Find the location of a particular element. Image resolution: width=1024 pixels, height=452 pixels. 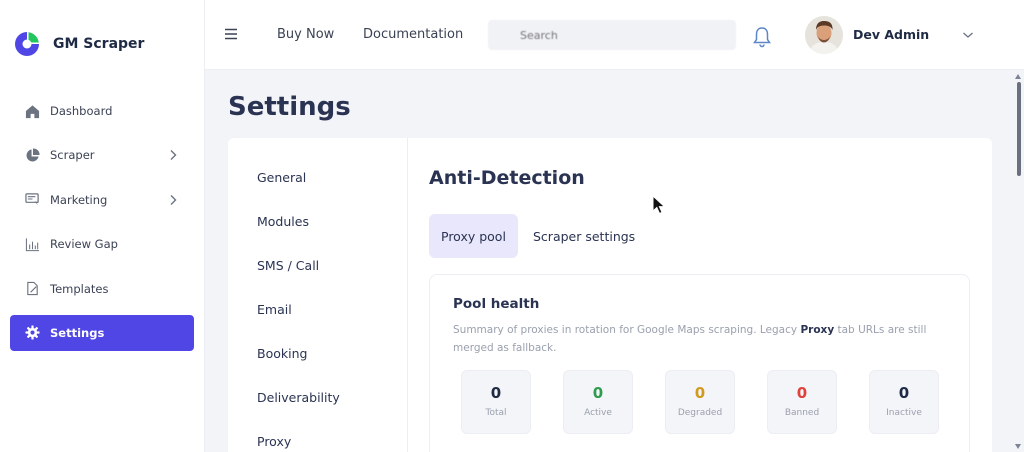

stat-label: Inactive is located at coordinates (904, 413).